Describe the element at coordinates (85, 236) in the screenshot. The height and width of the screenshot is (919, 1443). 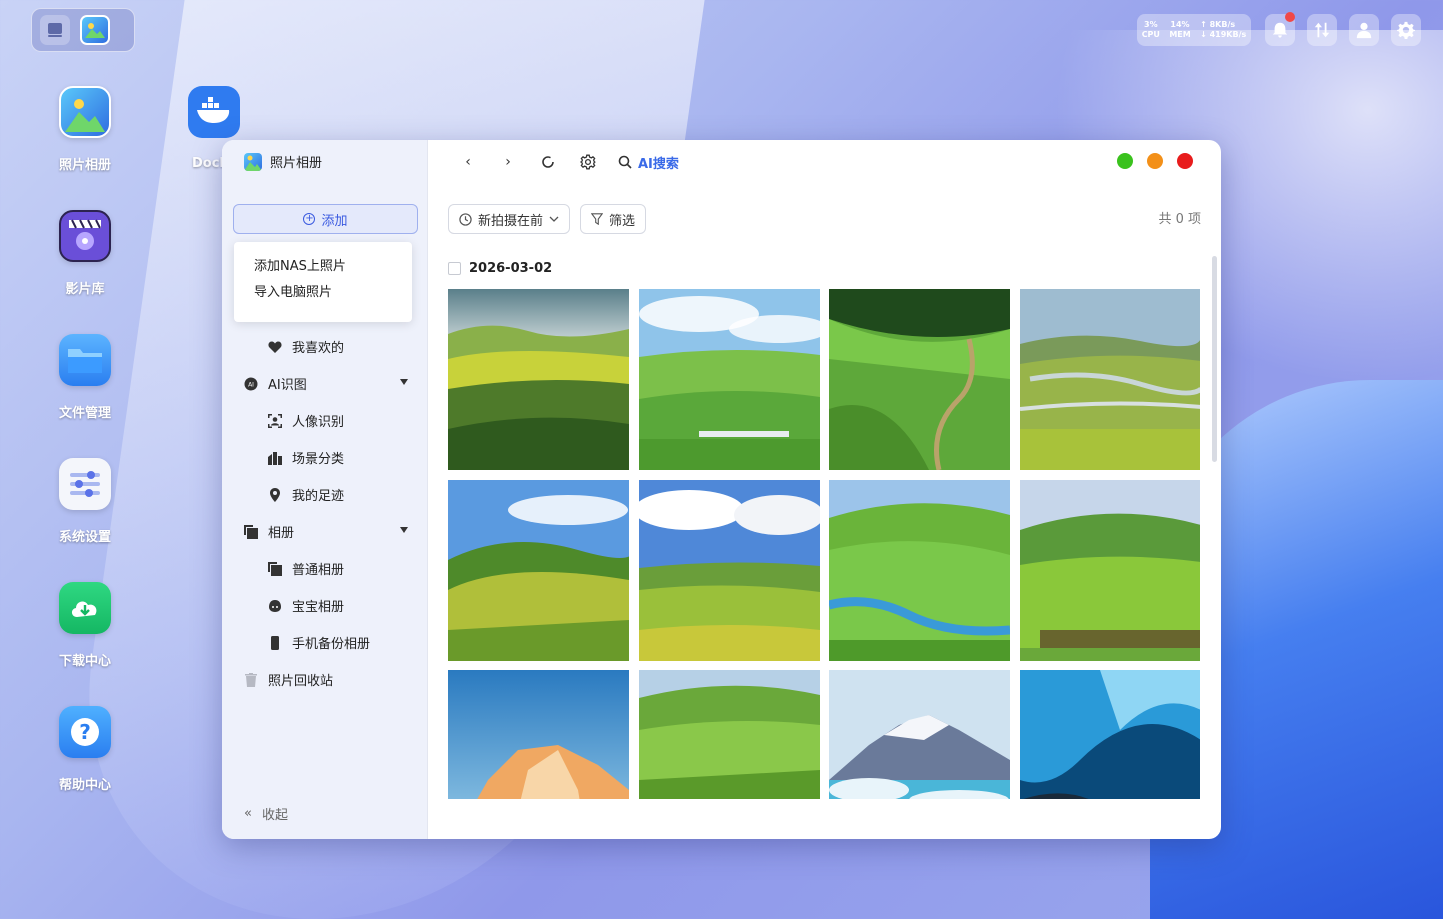
I see `clapper-icon` at that location.